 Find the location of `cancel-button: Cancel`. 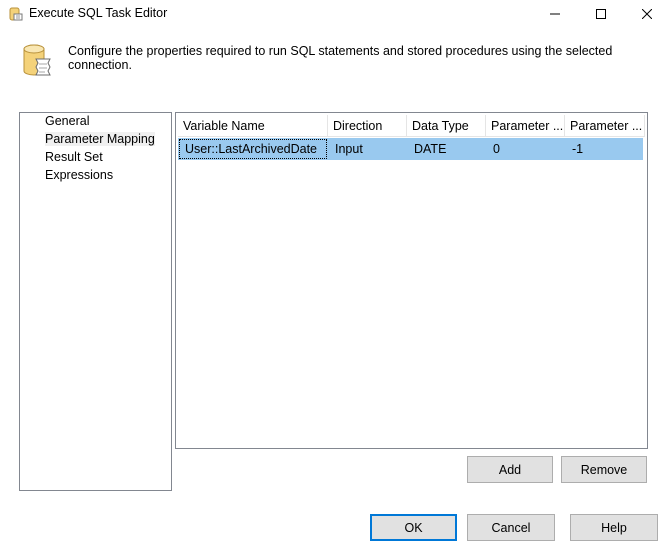

cancel-button: Cancel is located at coordinates (511, 527).